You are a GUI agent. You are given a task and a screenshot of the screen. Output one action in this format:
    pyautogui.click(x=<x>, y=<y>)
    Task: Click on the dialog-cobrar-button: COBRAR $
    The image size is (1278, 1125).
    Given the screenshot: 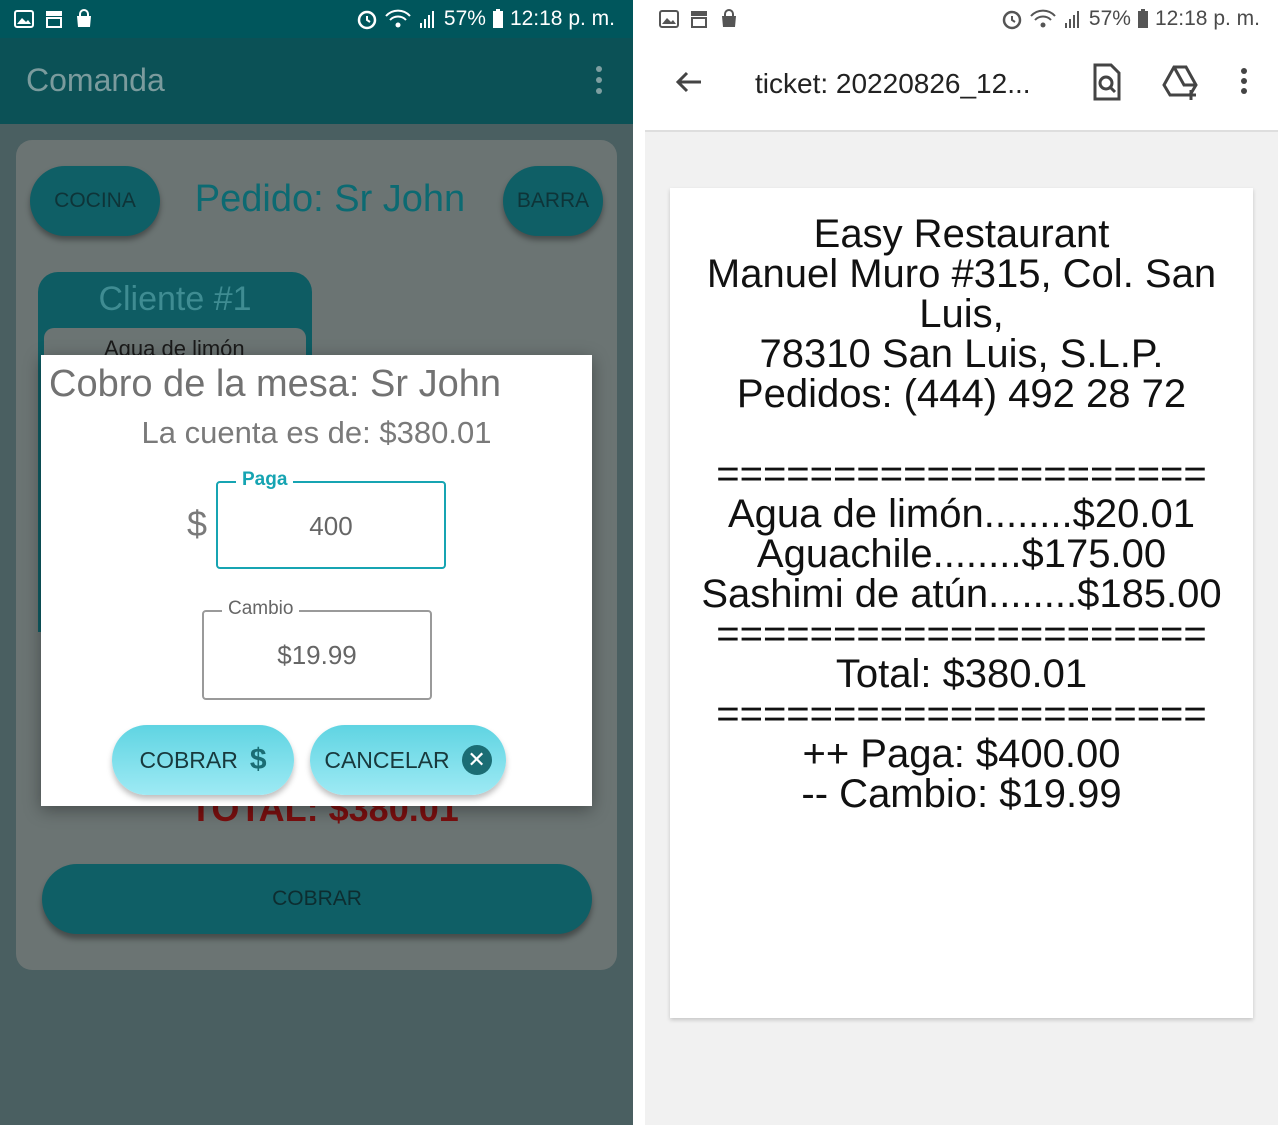 What is the action you would take?
    pyautogui.click(x=203, y=760)
    